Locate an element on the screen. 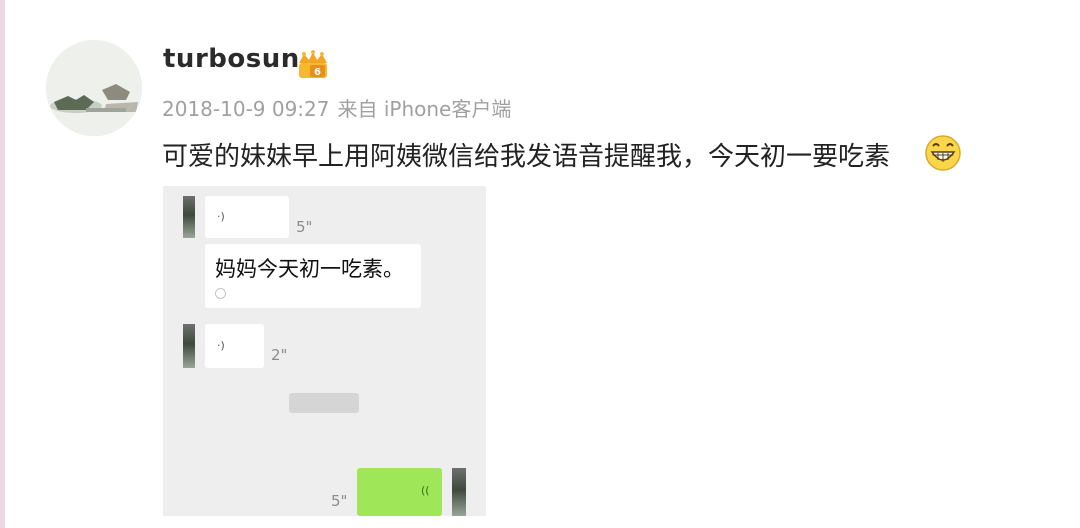 This screenshot has height=528, width=1080. avatar-image is located at coordinates (94, 88).